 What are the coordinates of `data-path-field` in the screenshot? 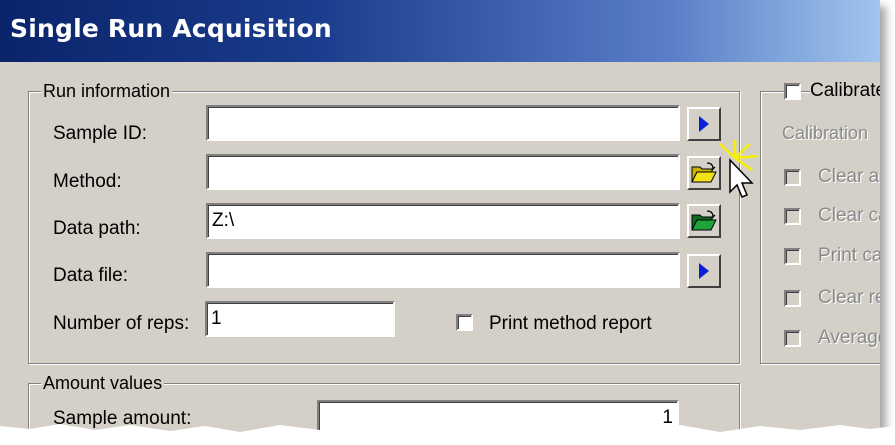 It's located at (443, 221).